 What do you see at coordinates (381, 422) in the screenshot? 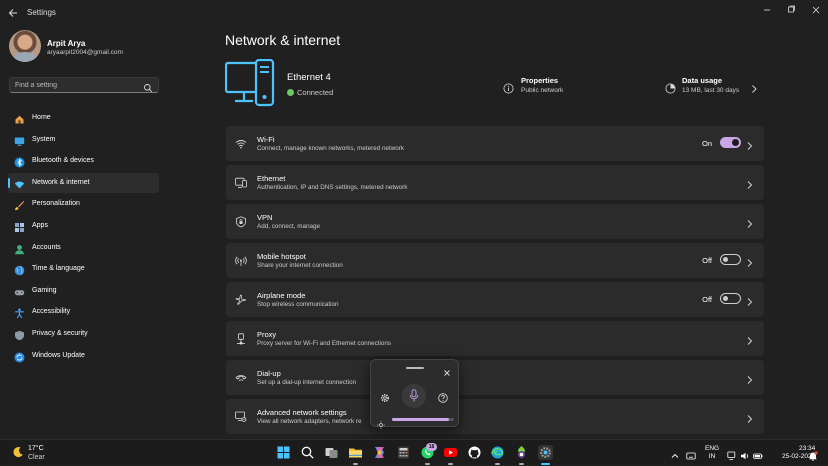
I see `brightness-icon` at bounding box center [381, 422].